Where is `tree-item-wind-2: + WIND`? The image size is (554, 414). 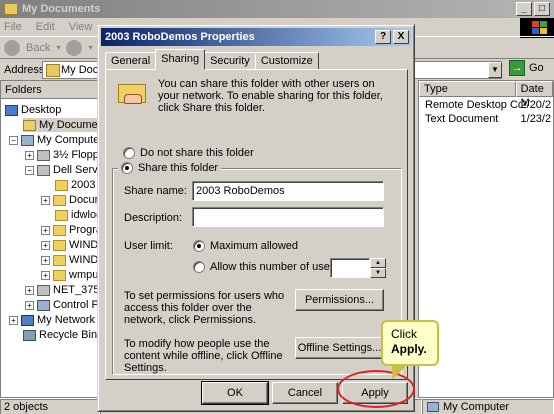
tree-item-wind-2: + WIND is located at coordinates (69, 260).